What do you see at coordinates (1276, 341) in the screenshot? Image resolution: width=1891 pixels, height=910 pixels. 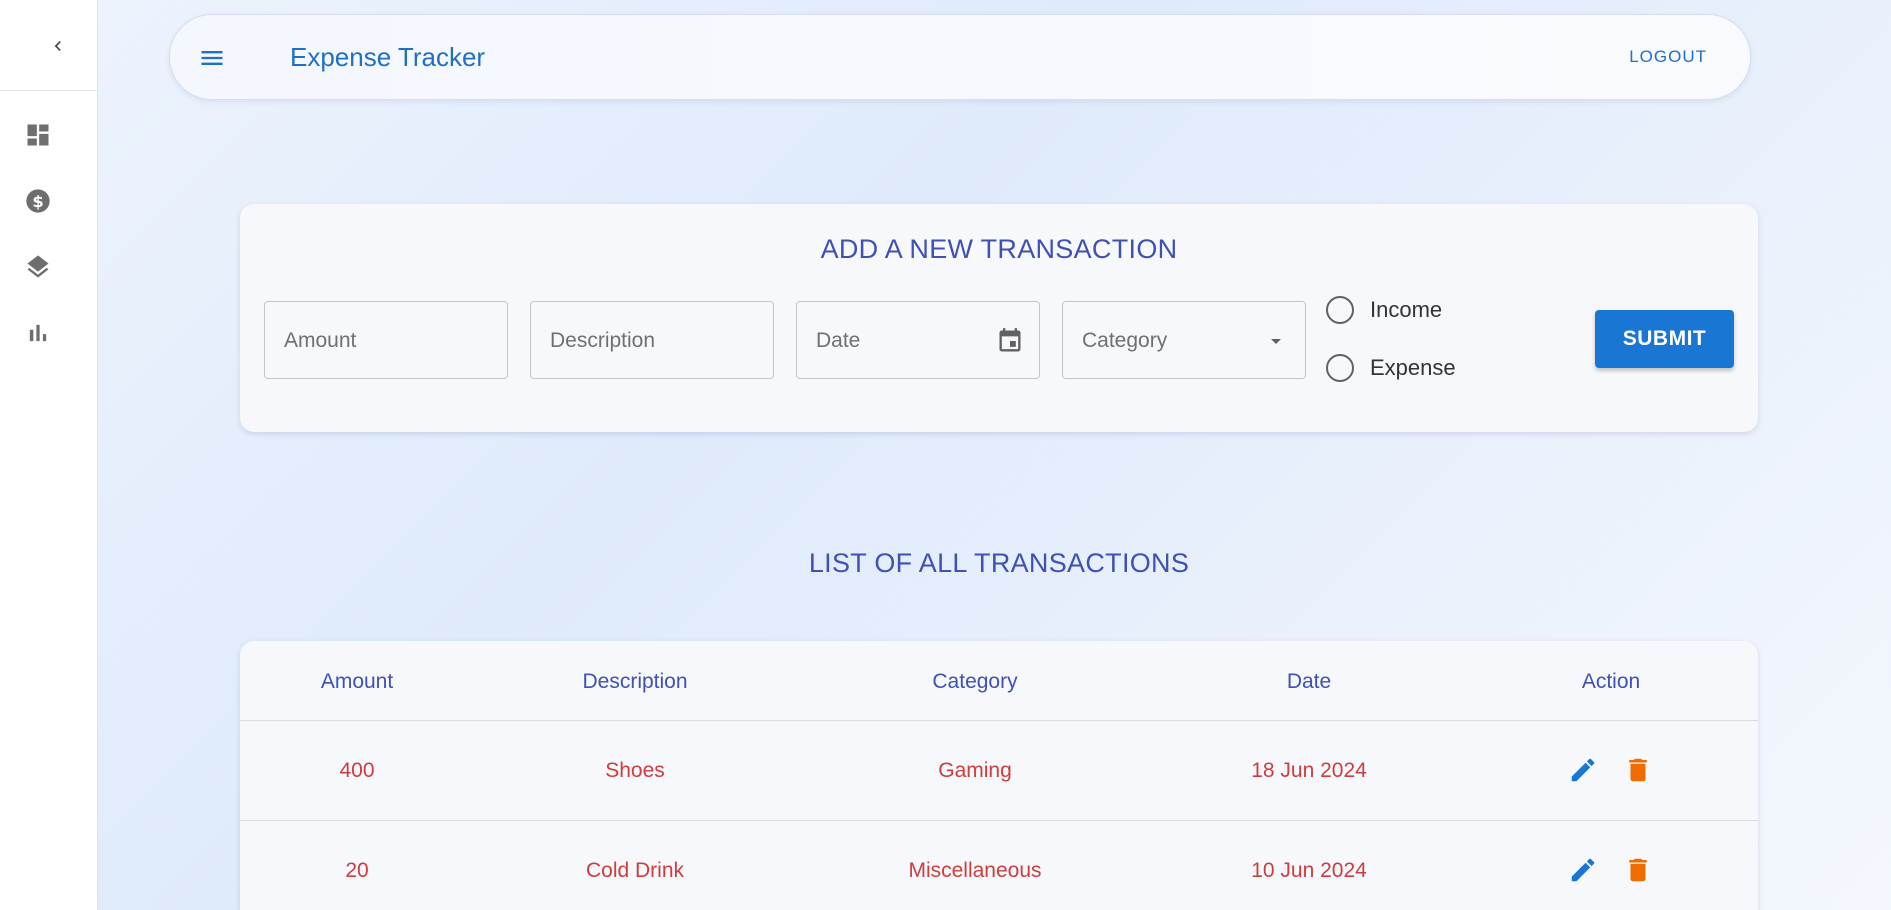 I see `dropdown-arrow-icon` at bounding box center [1276, 341].